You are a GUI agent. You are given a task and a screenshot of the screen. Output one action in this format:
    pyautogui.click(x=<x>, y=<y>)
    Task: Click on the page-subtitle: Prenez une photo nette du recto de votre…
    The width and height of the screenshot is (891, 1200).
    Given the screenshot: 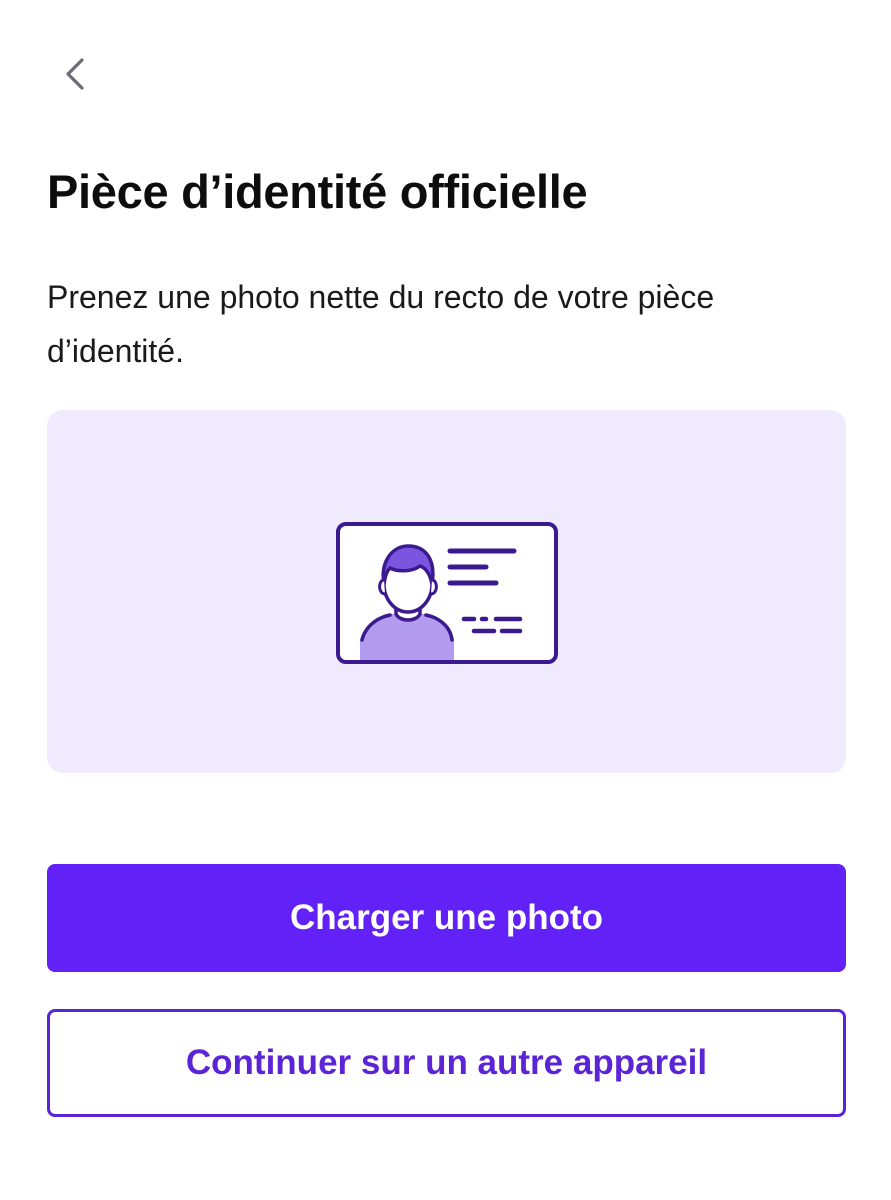 What is the action you would take?
    pyautogui.click(x=381, y=324)
    